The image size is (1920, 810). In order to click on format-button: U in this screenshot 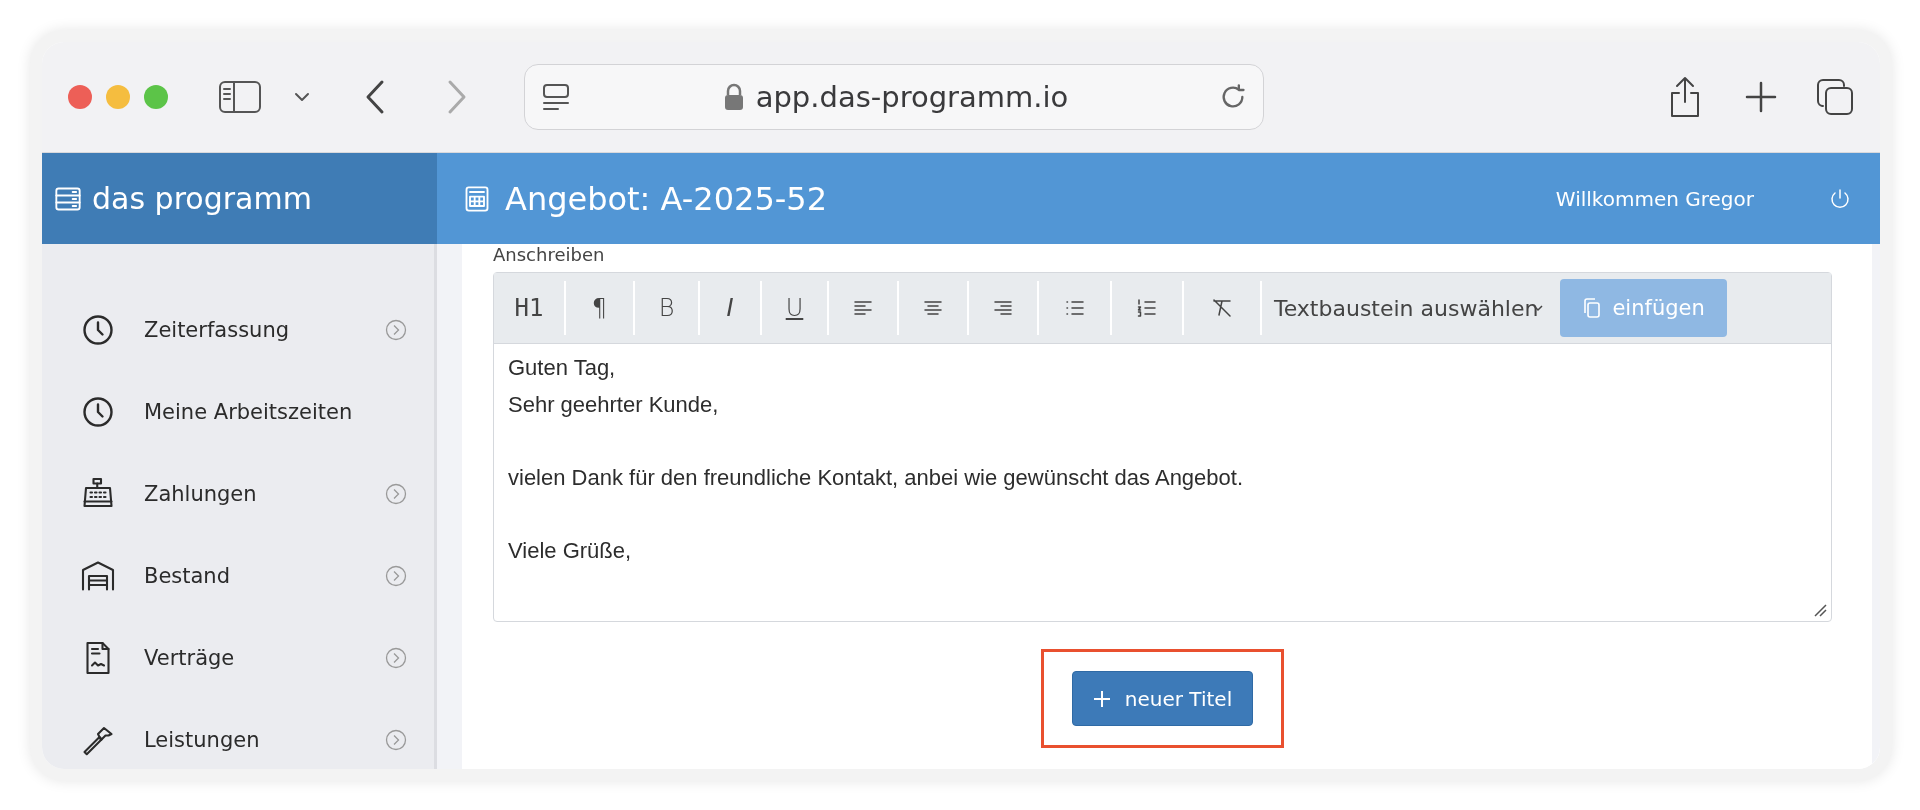, I will do `click(795, 308)`.